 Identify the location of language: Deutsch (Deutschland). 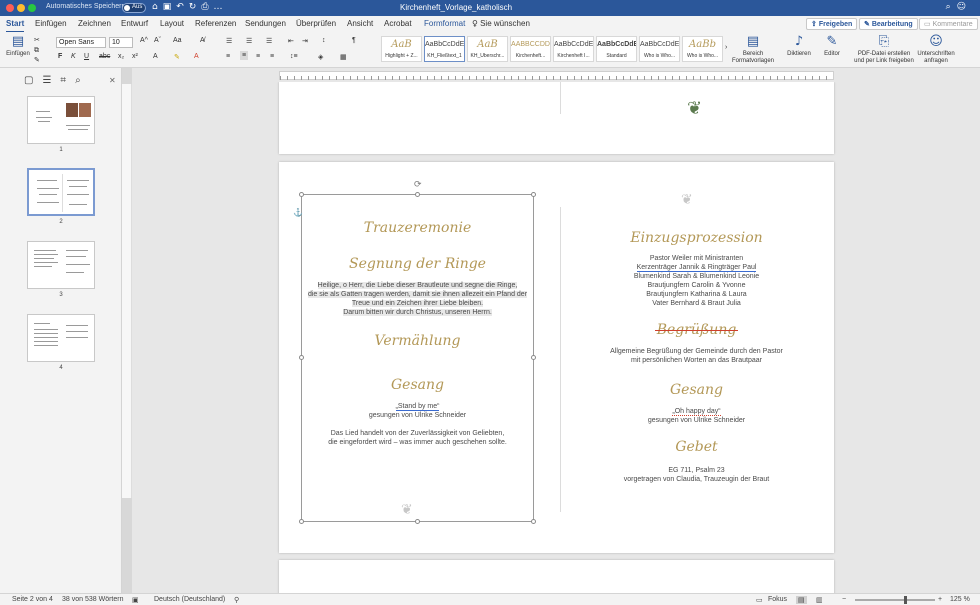
(189, 599).